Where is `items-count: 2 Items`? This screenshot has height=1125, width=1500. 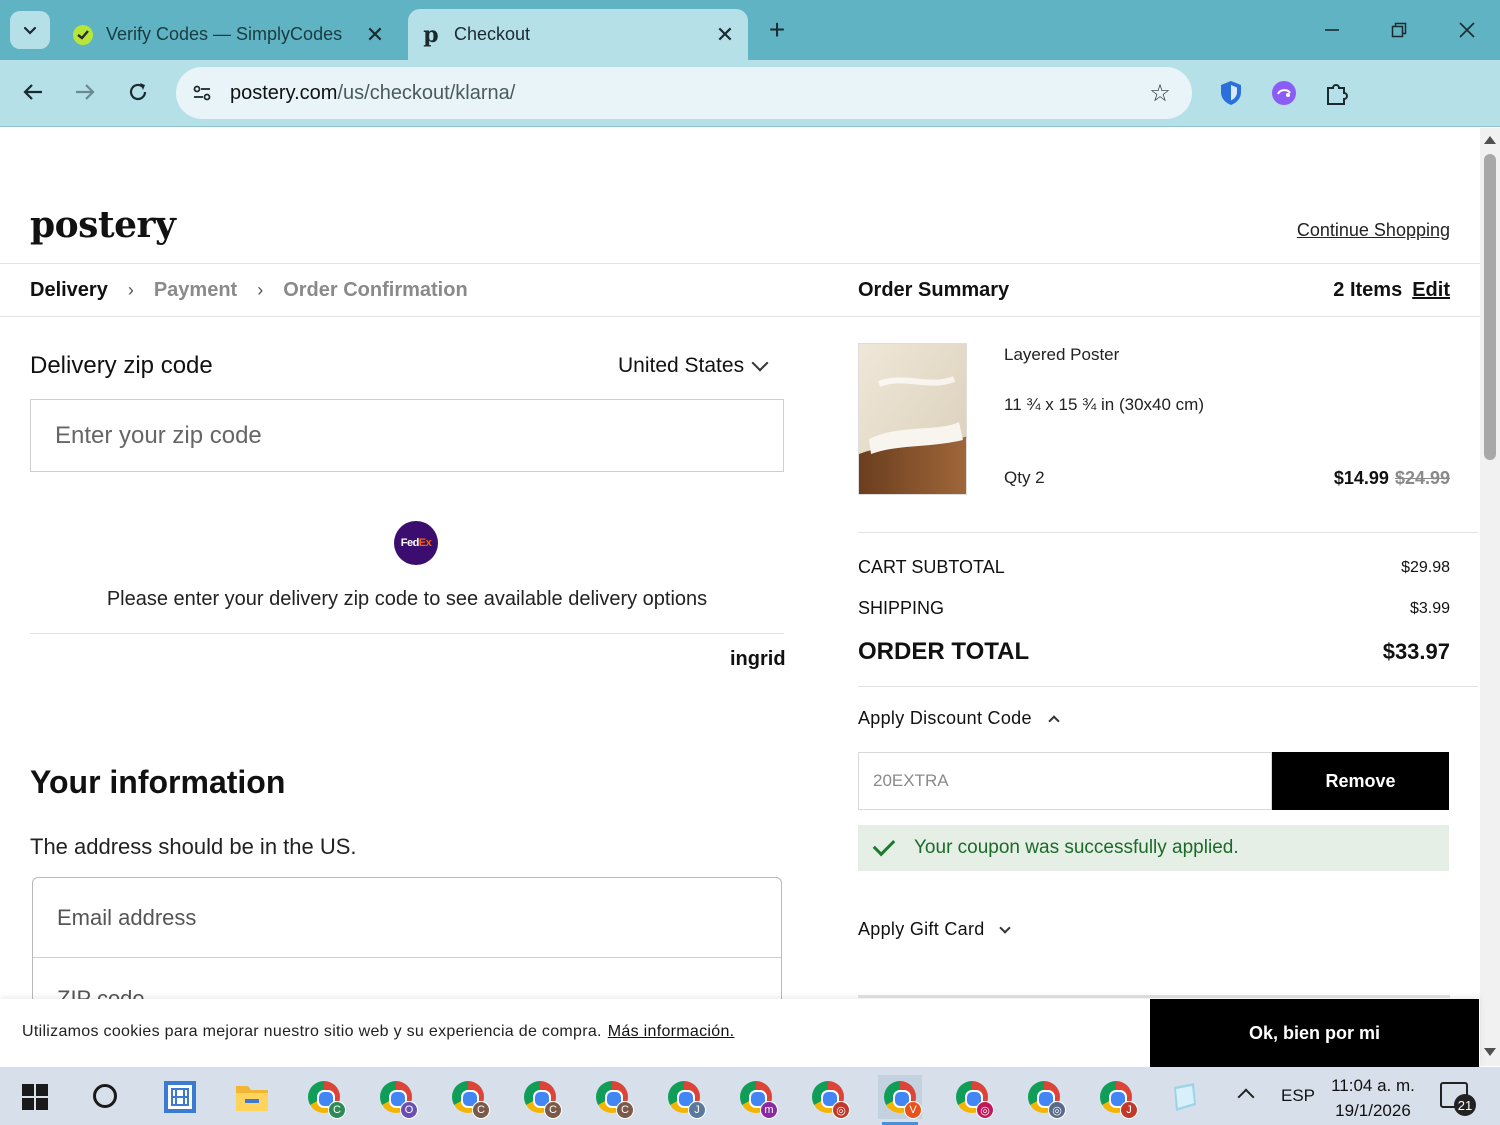
items-count: 2 Items is located at coordinates (1368, 289).